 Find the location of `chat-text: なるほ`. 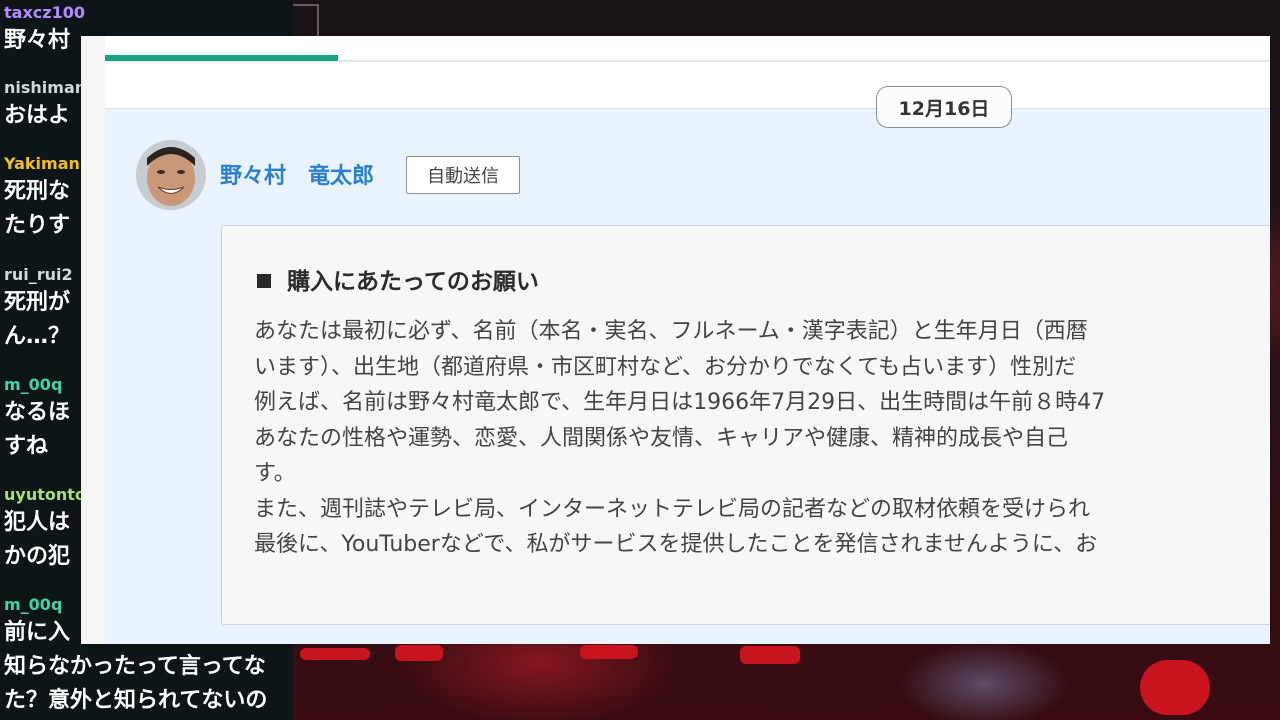

chat-text: なるほ is located at coordinates (37, 412).